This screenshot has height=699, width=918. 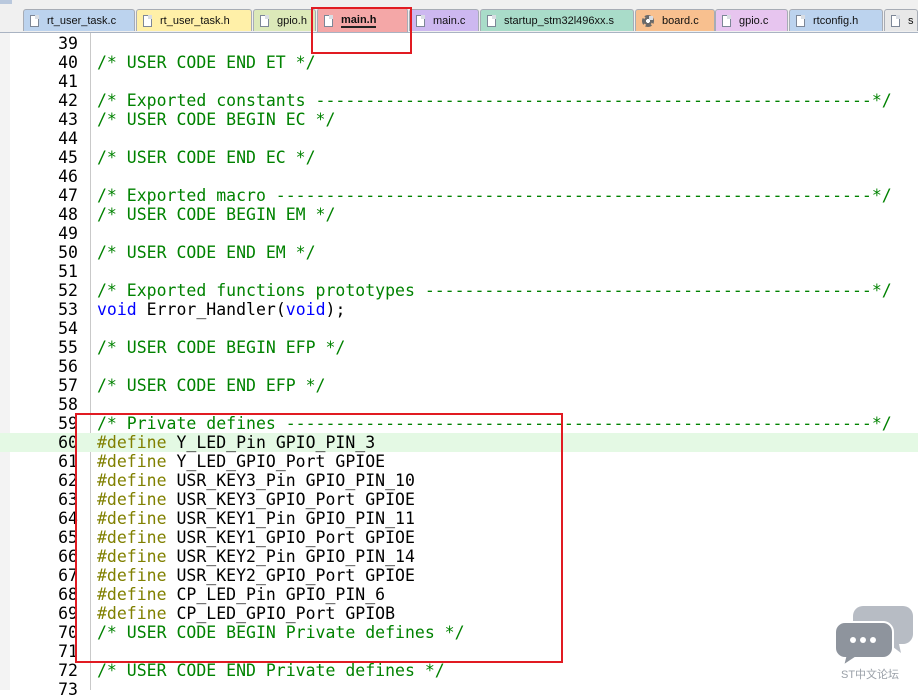 What do you see at coordinates (459, 442) in the screenshot?
I see `code-line: 60 #define Y_LED_Pin GPIO_PIN_3` at bounding box center [459, 442].